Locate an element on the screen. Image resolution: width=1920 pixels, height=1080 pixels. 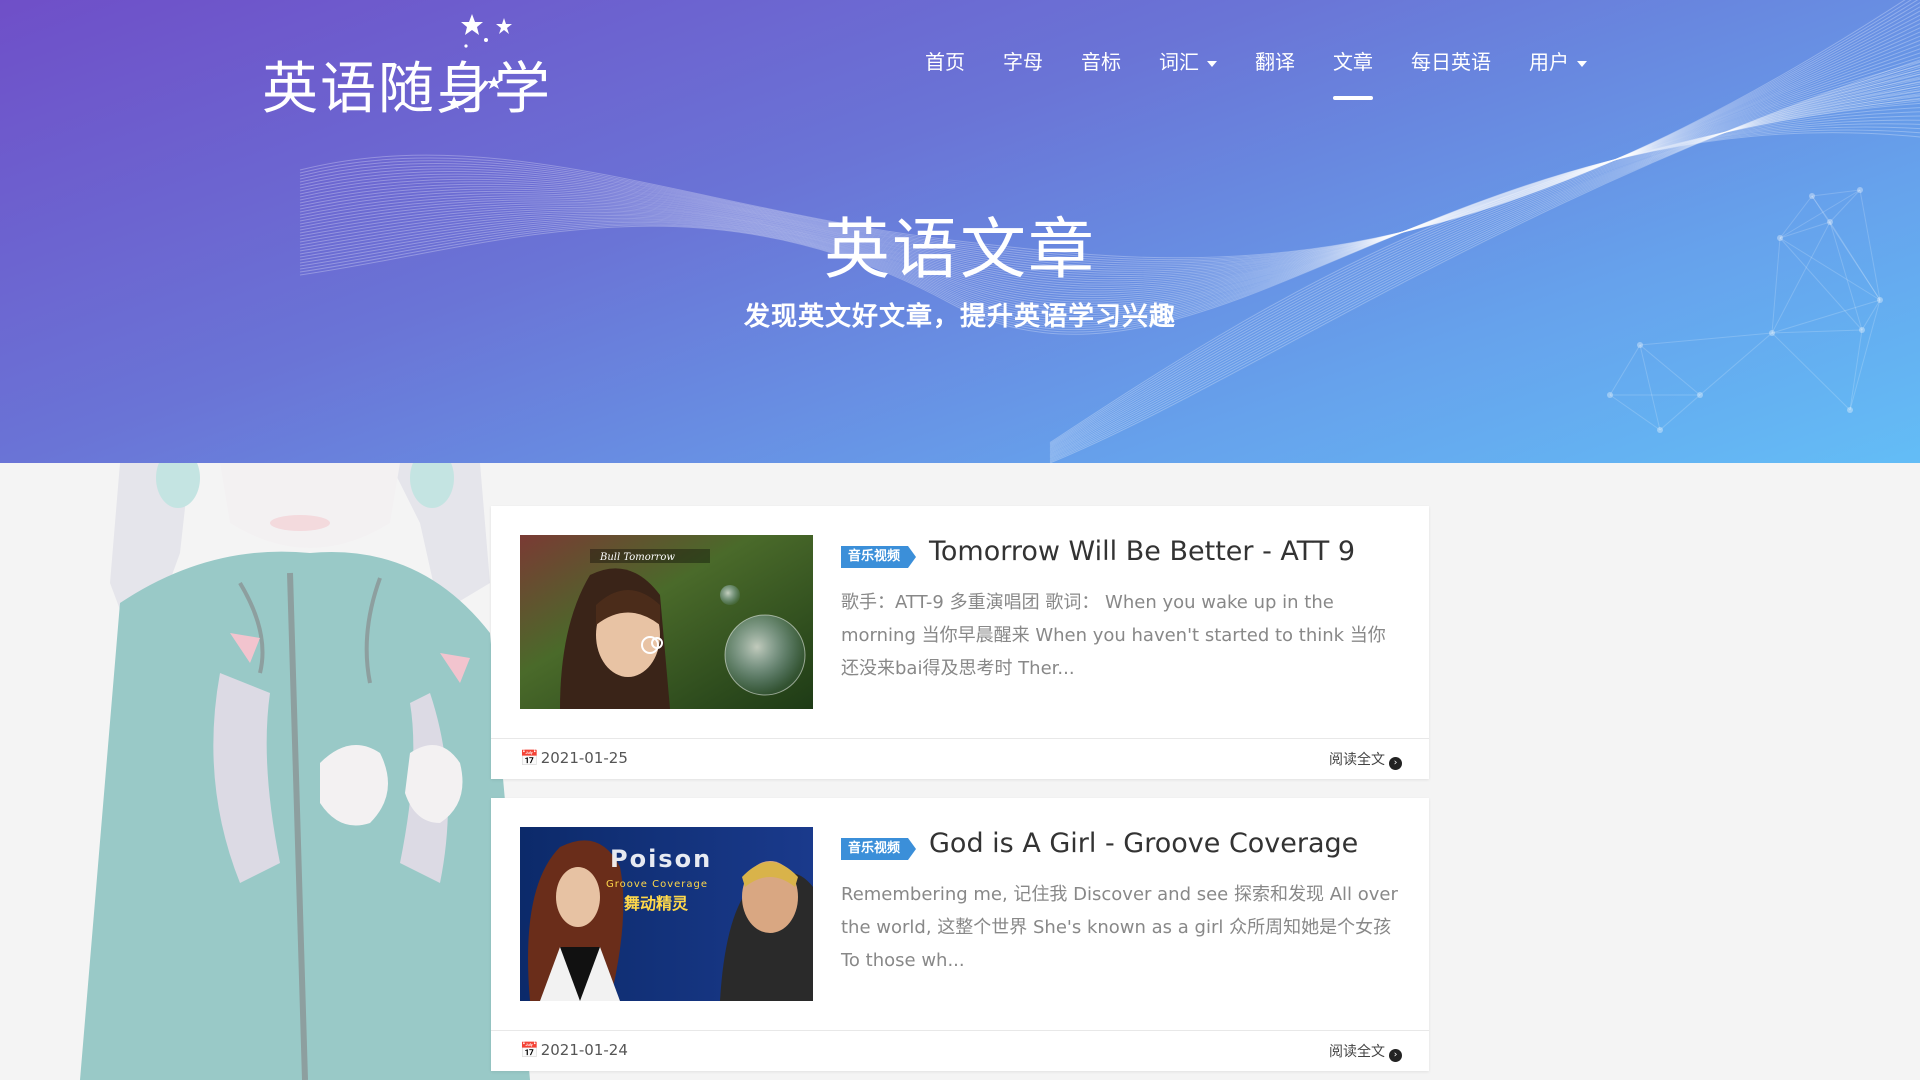
thumb-caption: Bull Tomorrow is located at coordinates (637, 557).